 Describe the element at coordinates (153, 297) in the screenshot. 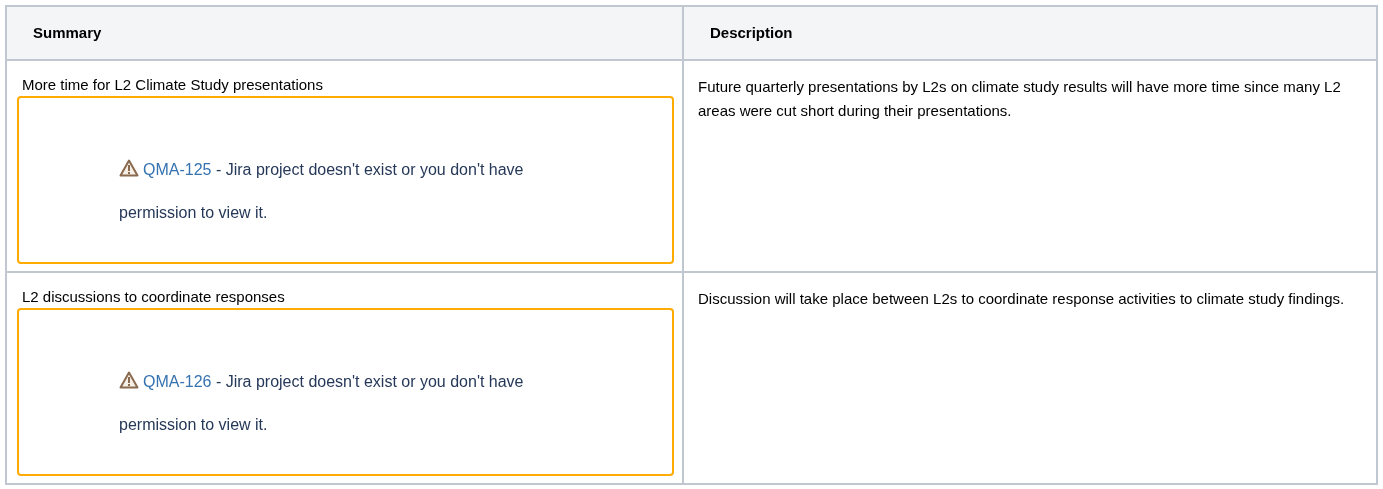

I see `summary-text: L2 discussions to coordinate responses` at that location.